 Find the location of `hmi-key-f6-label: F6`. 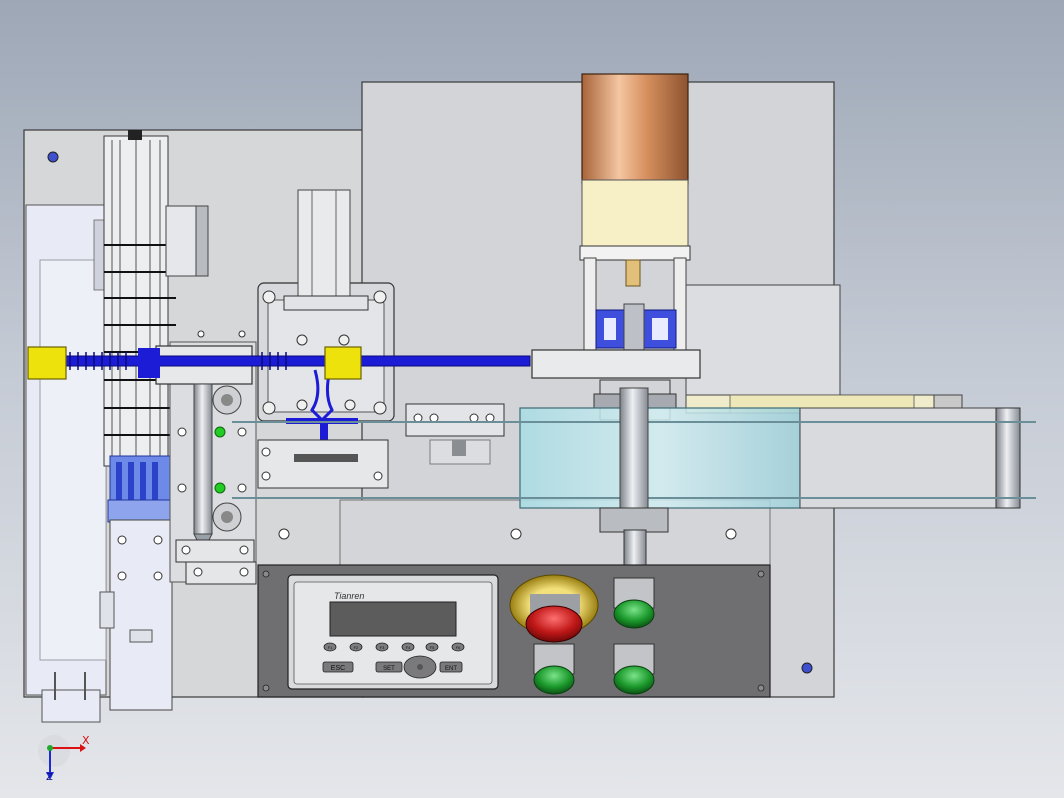

hmi-key-f6-label: F6 is located at coordinates (458, 647).